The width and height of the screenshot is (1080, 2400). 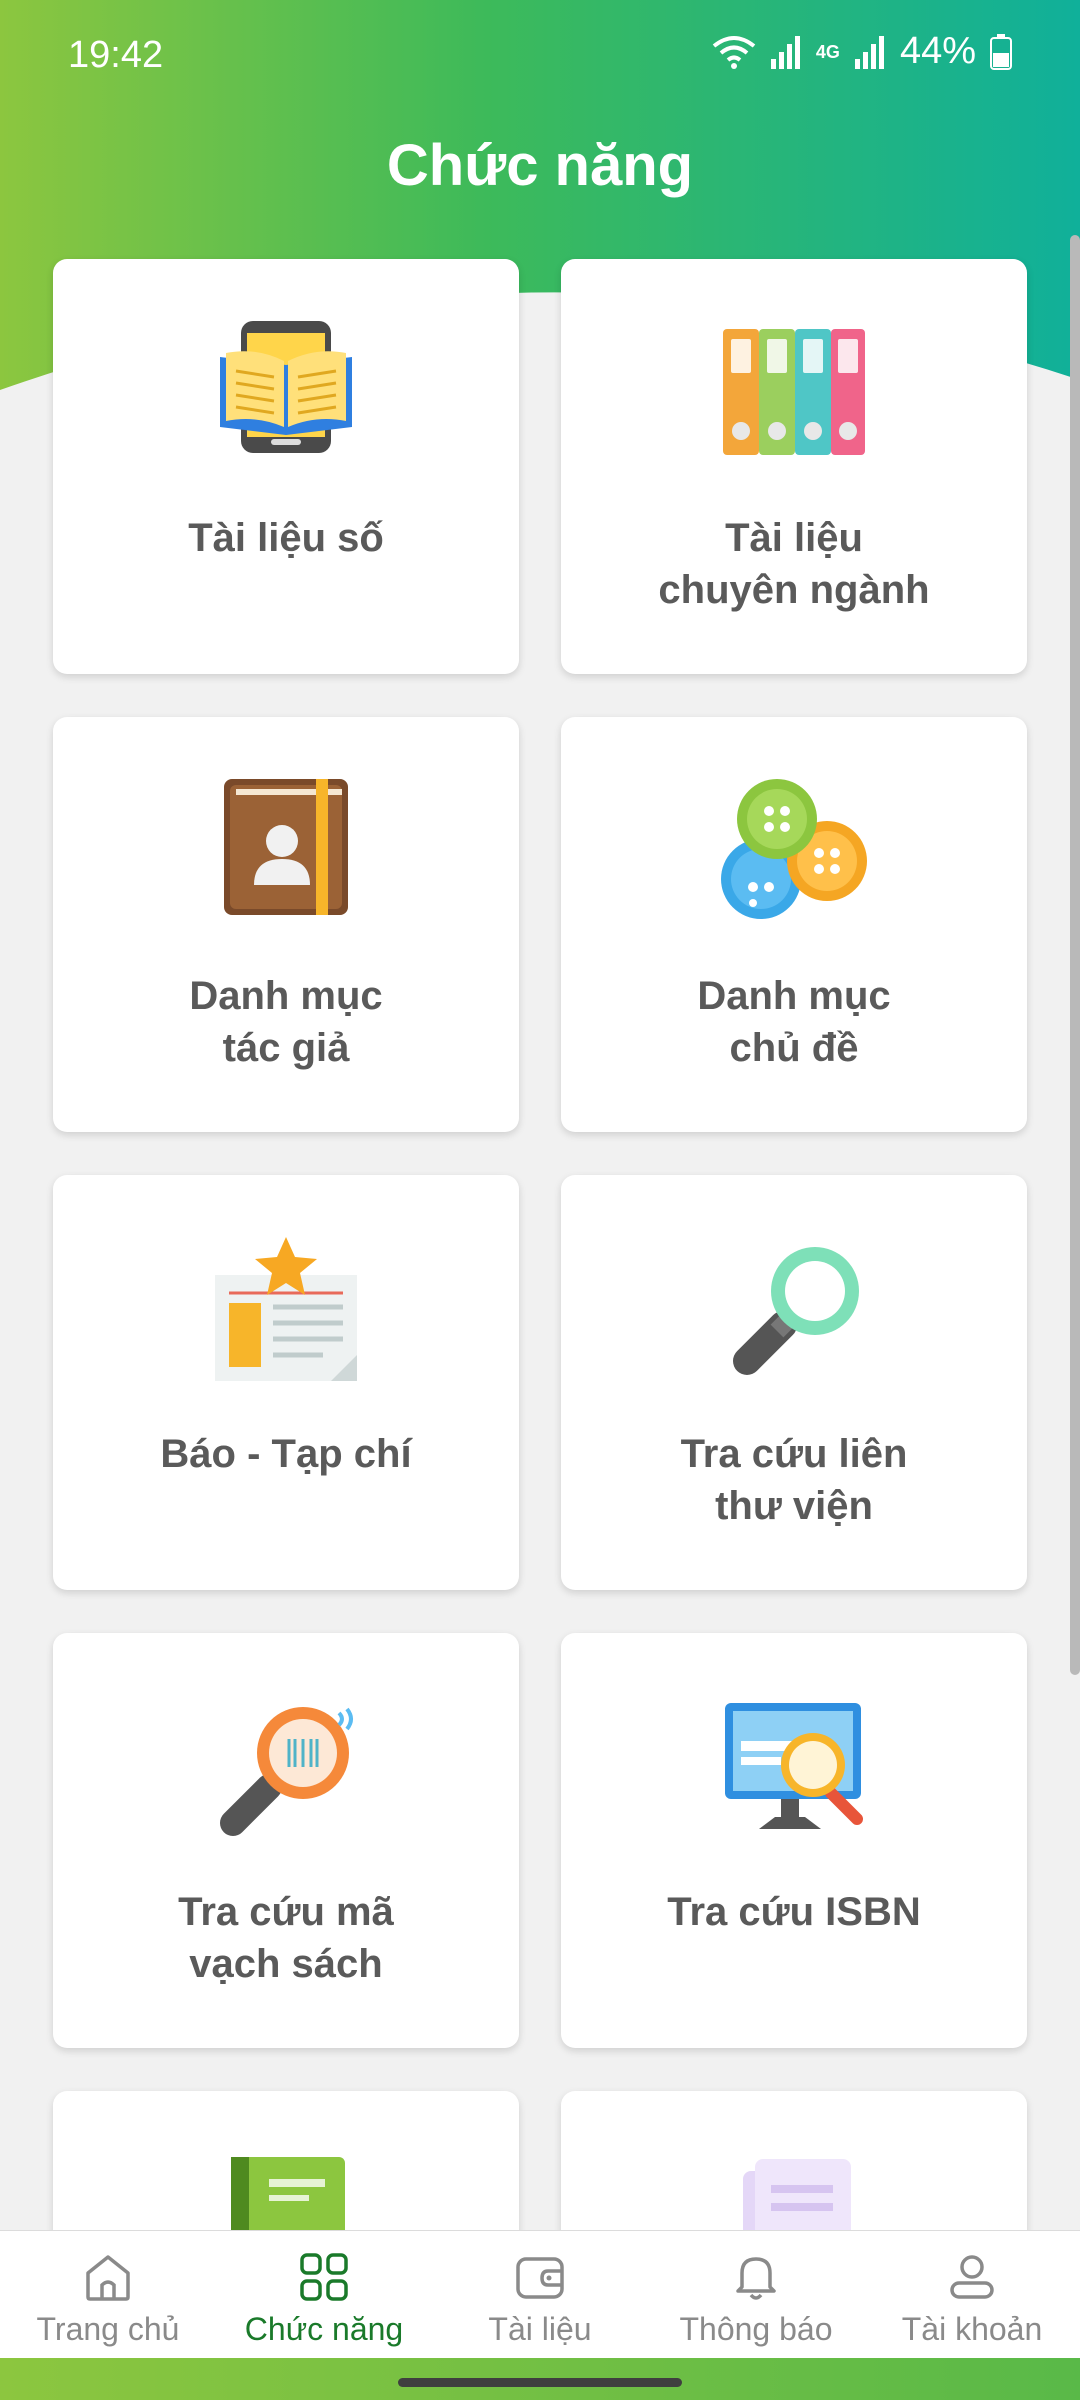 What do you see at coordinates (794, 1912) in the screenshot?
I see `card-label: Tra cứu ISBN` at bounding box center [794, 1912].